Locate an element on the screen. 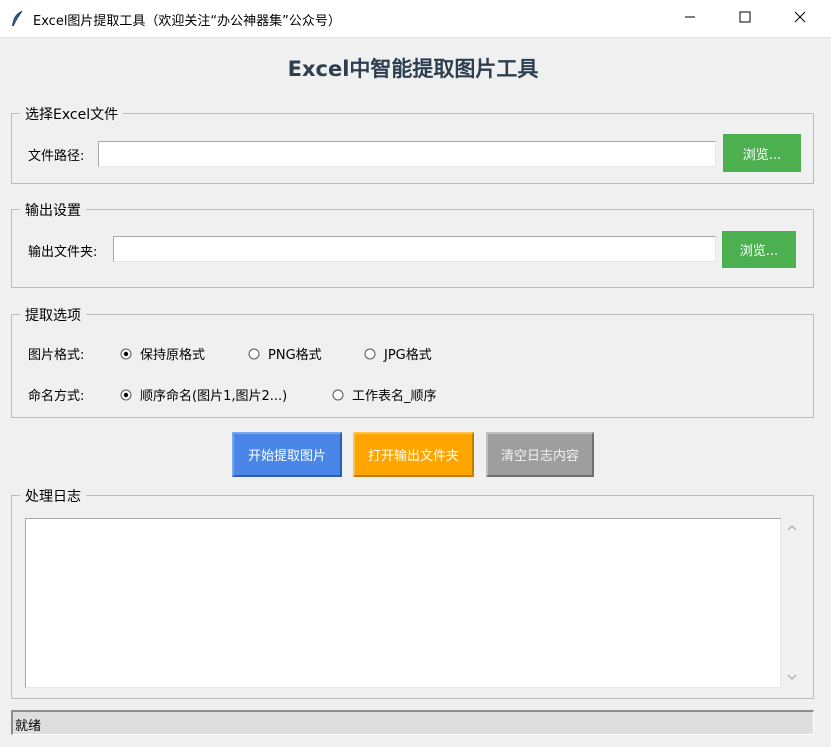 The image size is (831, 747). naming-radio-sheetname: 工作表名_顺序 is located at coordinates (384, 394).